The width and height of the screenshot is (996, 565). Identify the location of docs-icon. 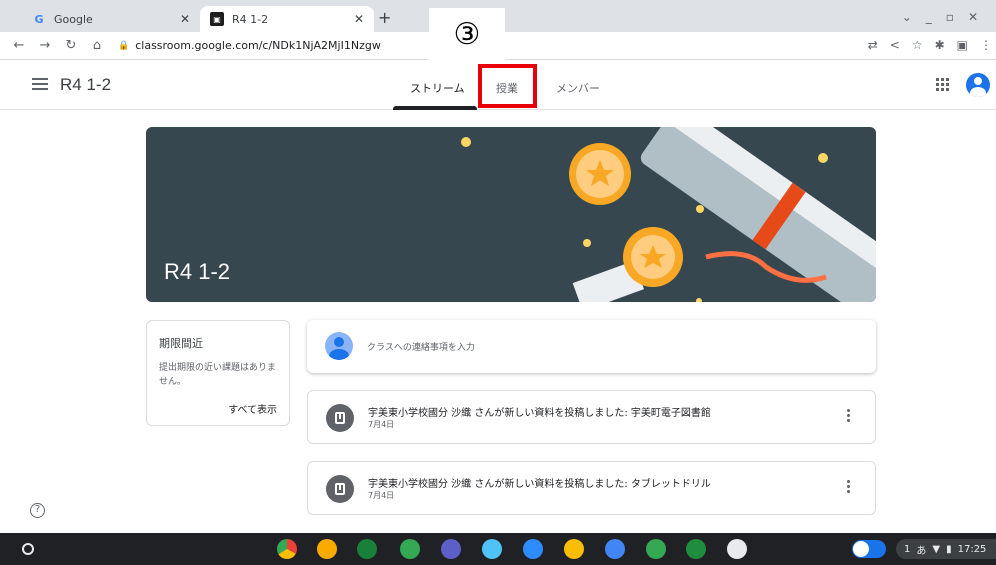
(615, 549).